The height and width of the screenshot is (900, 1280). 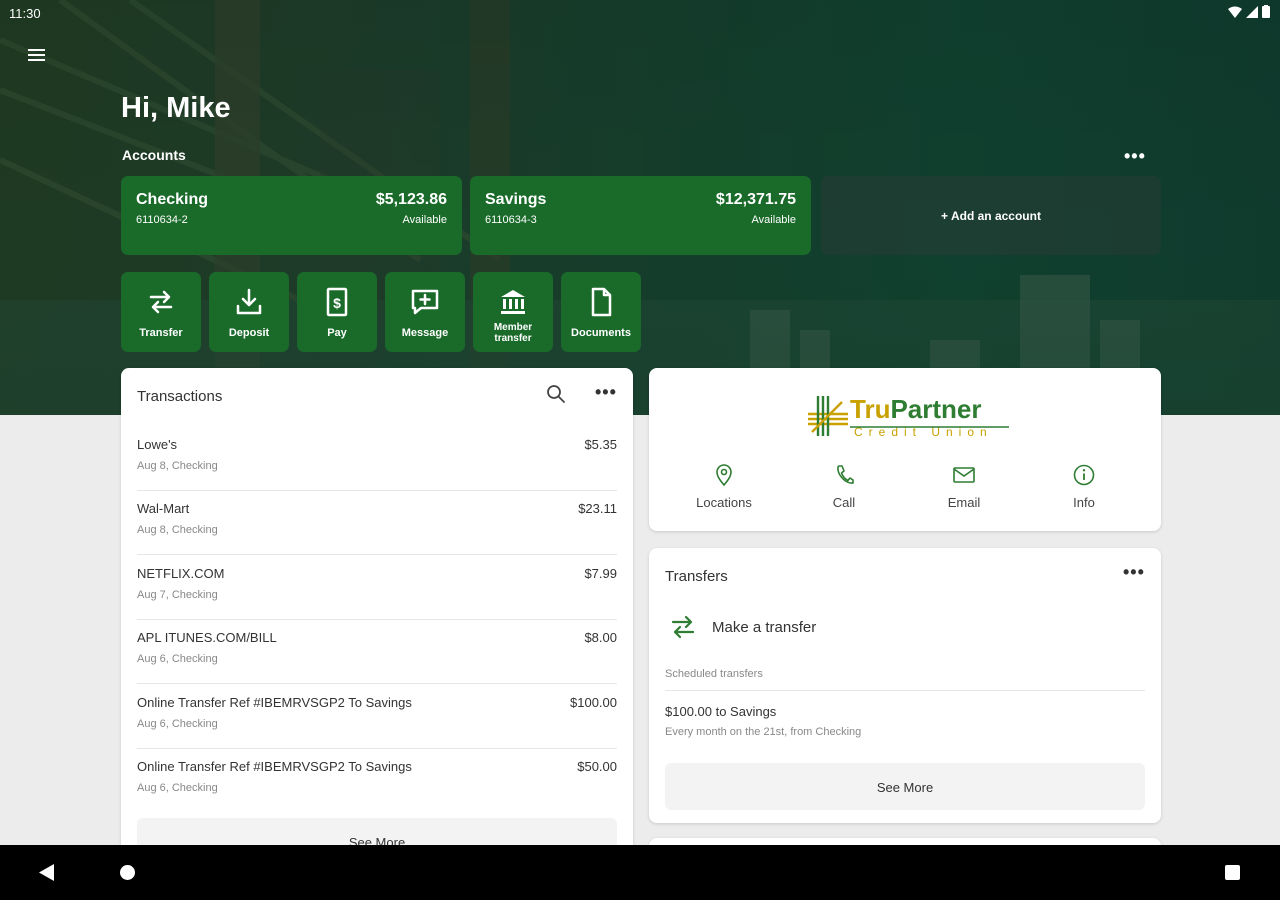 What do you see at coordinates (1252, 11) in the screenshot?
I see `signal-icon` at bounding box center [1252, 11].